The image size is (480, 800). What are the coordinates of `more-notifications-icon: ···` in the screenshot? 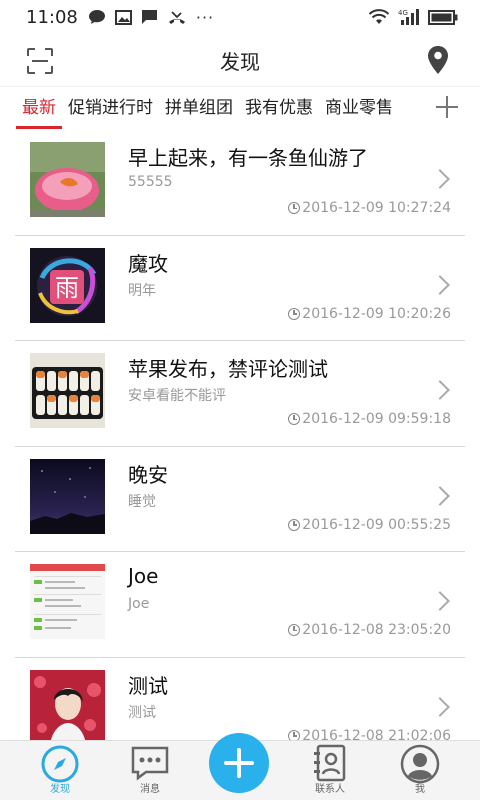 It's located at (205, 17).